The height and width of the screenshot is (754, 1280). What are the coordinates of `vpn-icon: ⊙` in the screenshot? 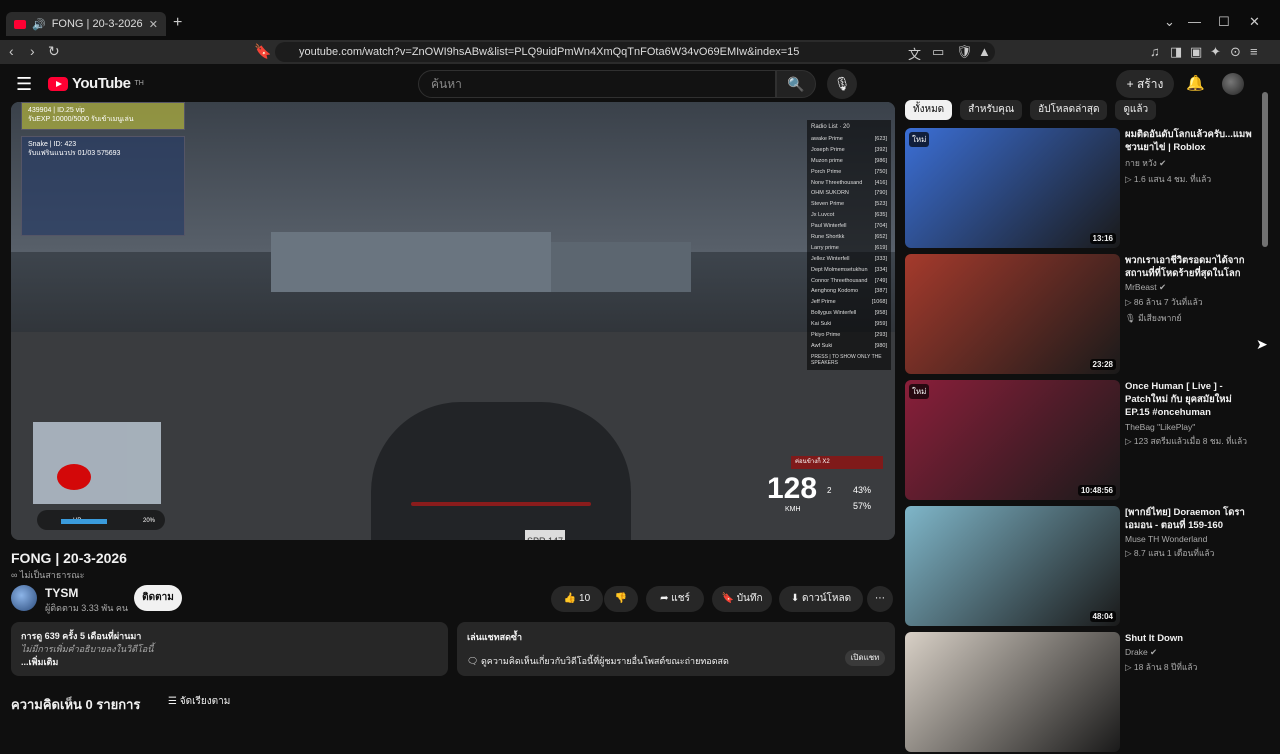 It's located at (1235, 52).